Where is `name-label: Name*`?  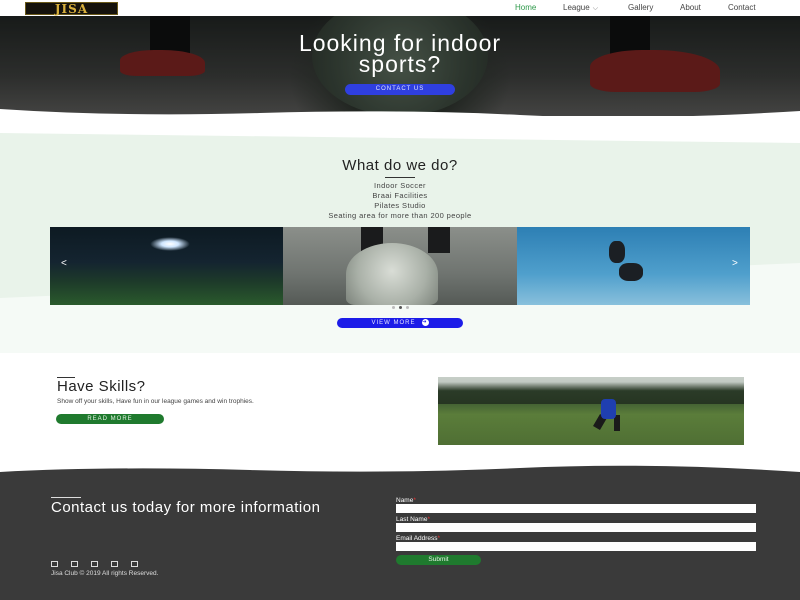
name-label: Name* is located at coordinates (406, 500).